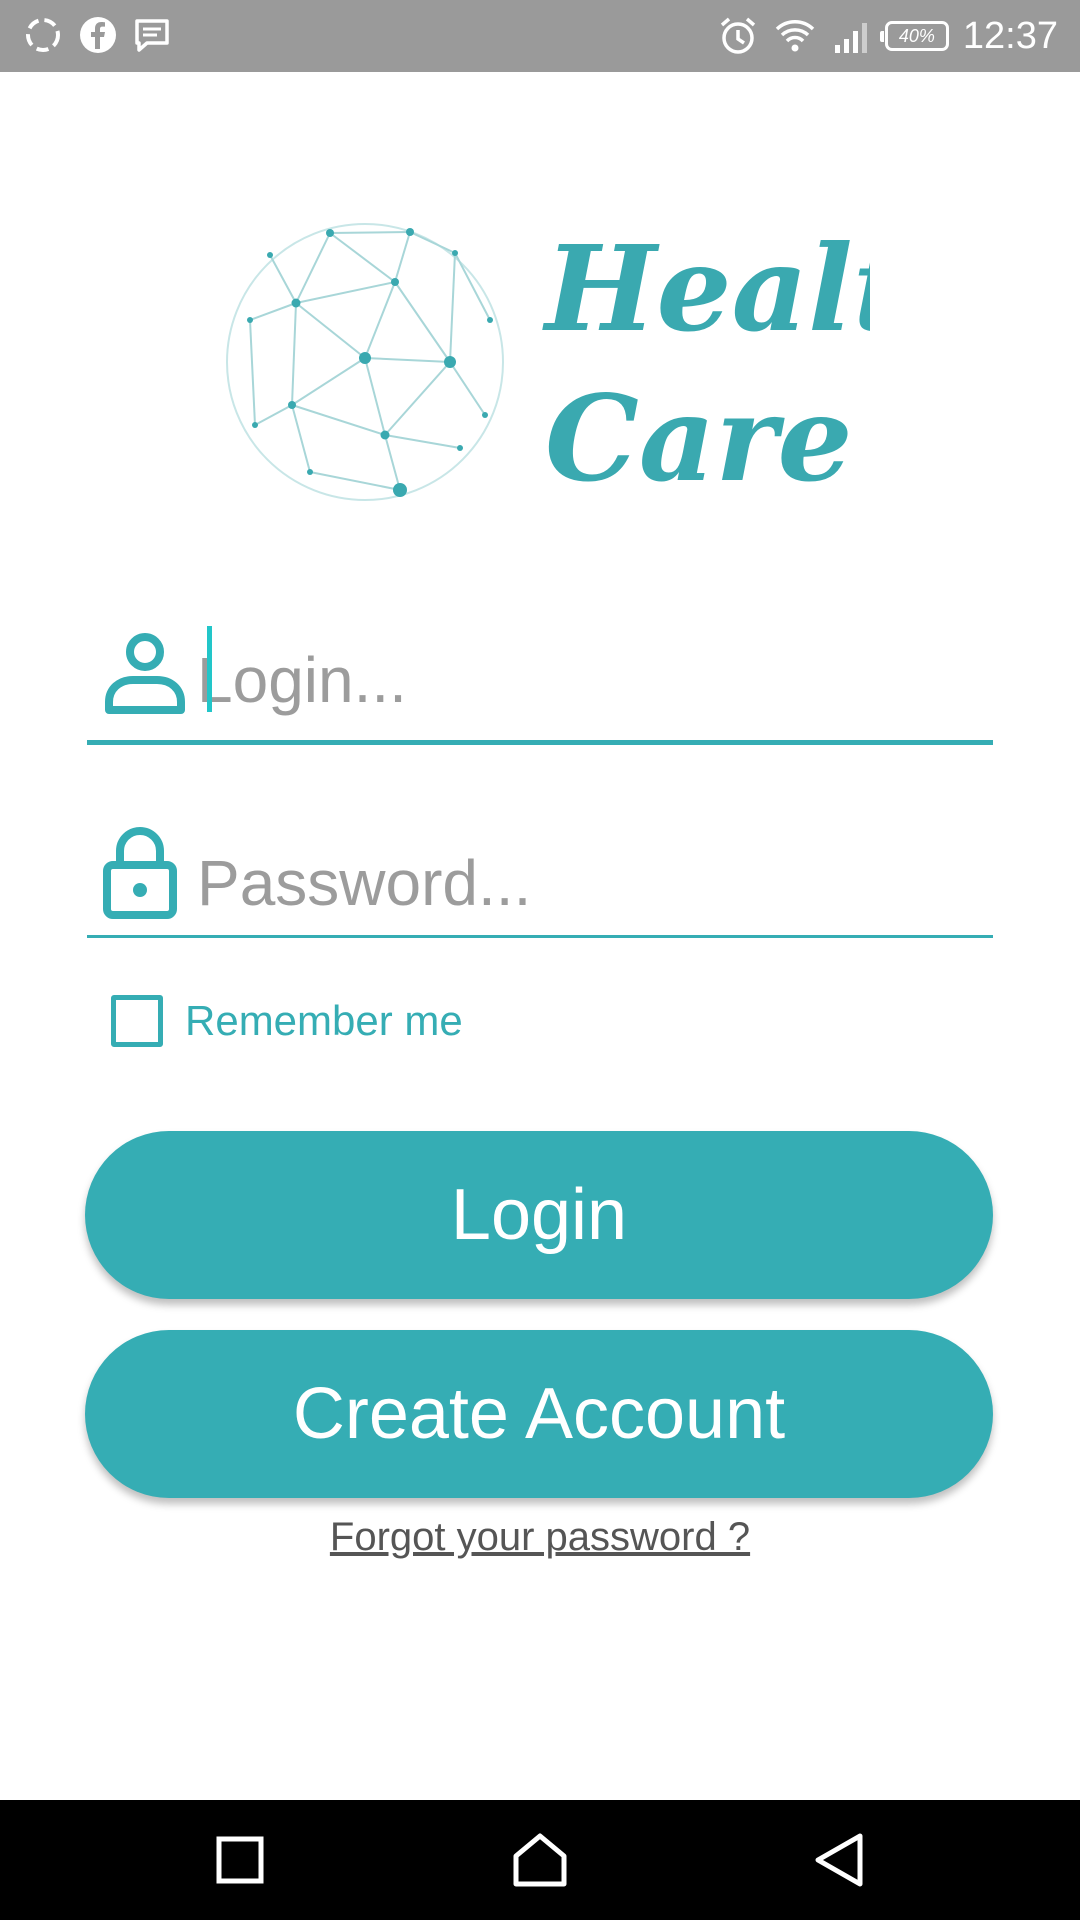 This screenshot has width=1080, height=1920. Describe the element at coordinates (850, 38) in the screenshot. I see `signal-icon` at that location.